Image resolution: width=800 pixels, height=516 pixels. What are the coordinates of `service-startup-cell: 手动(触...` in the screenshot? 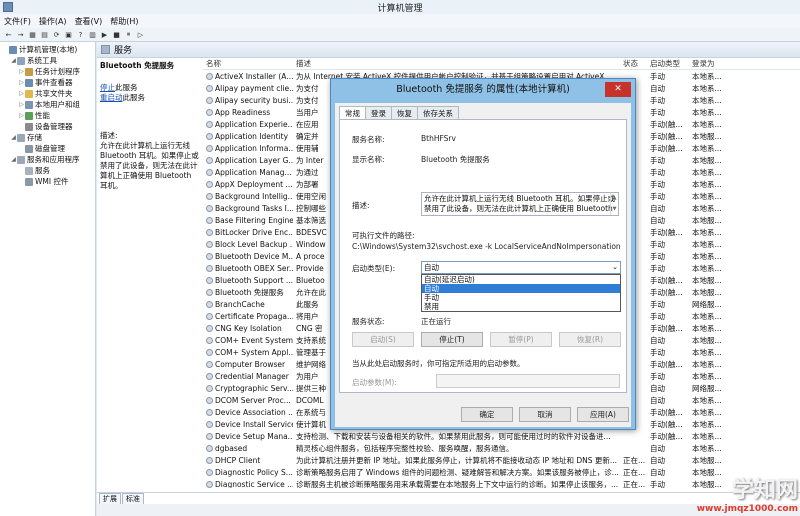 It's located at (666, 412).